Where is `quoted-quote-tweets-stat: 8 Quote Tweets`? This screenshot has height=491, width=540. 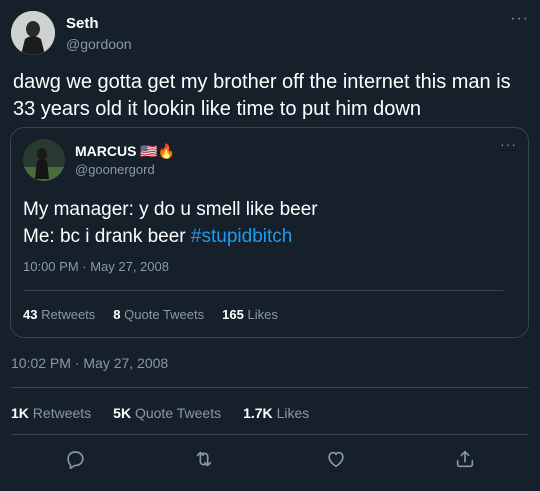
quoted-quote-tweets-stat: 8 Quote Tweets is located at coordinates (158, 314).